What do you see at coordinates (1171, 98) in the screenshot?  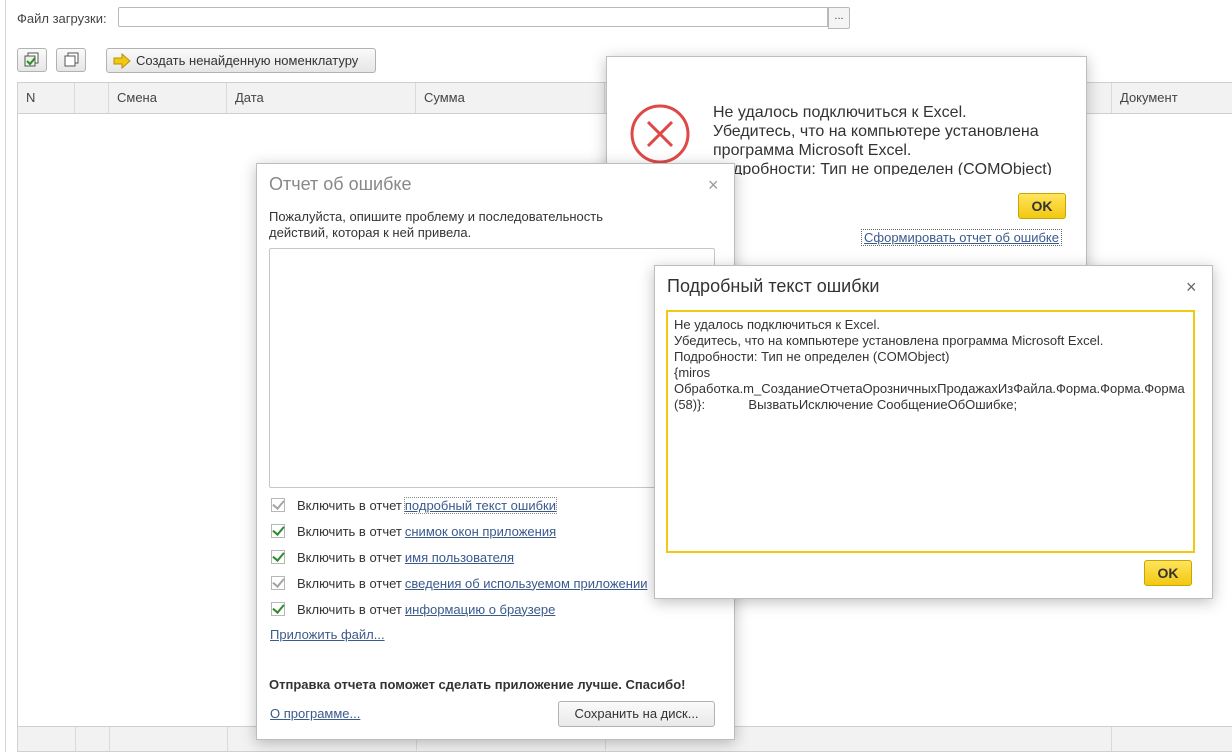 I see `column-document: Документ` at bounding box center [1171, 98].